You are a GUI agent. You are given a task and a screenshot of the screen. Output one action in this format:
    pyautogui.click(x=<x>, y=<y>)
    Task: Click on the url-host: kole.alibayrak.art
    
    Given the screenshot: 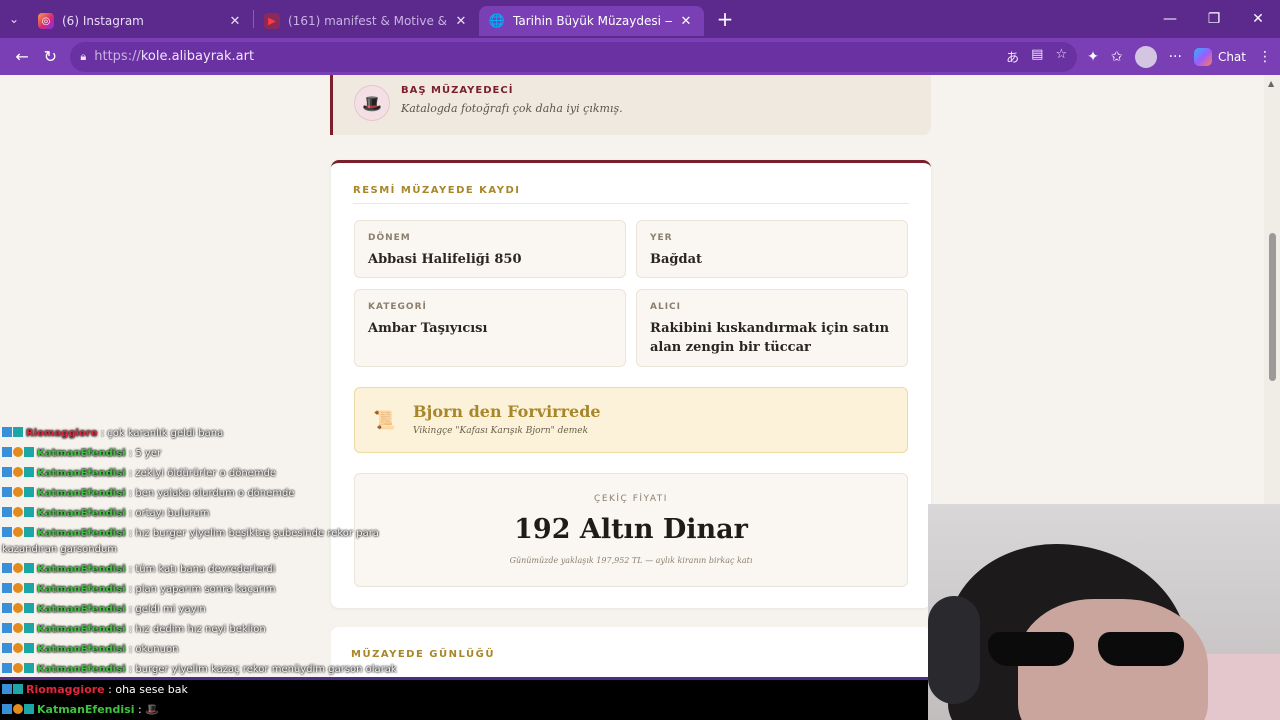 What is the action you would take?
    pyautogui.click(x=197, y=56)
    